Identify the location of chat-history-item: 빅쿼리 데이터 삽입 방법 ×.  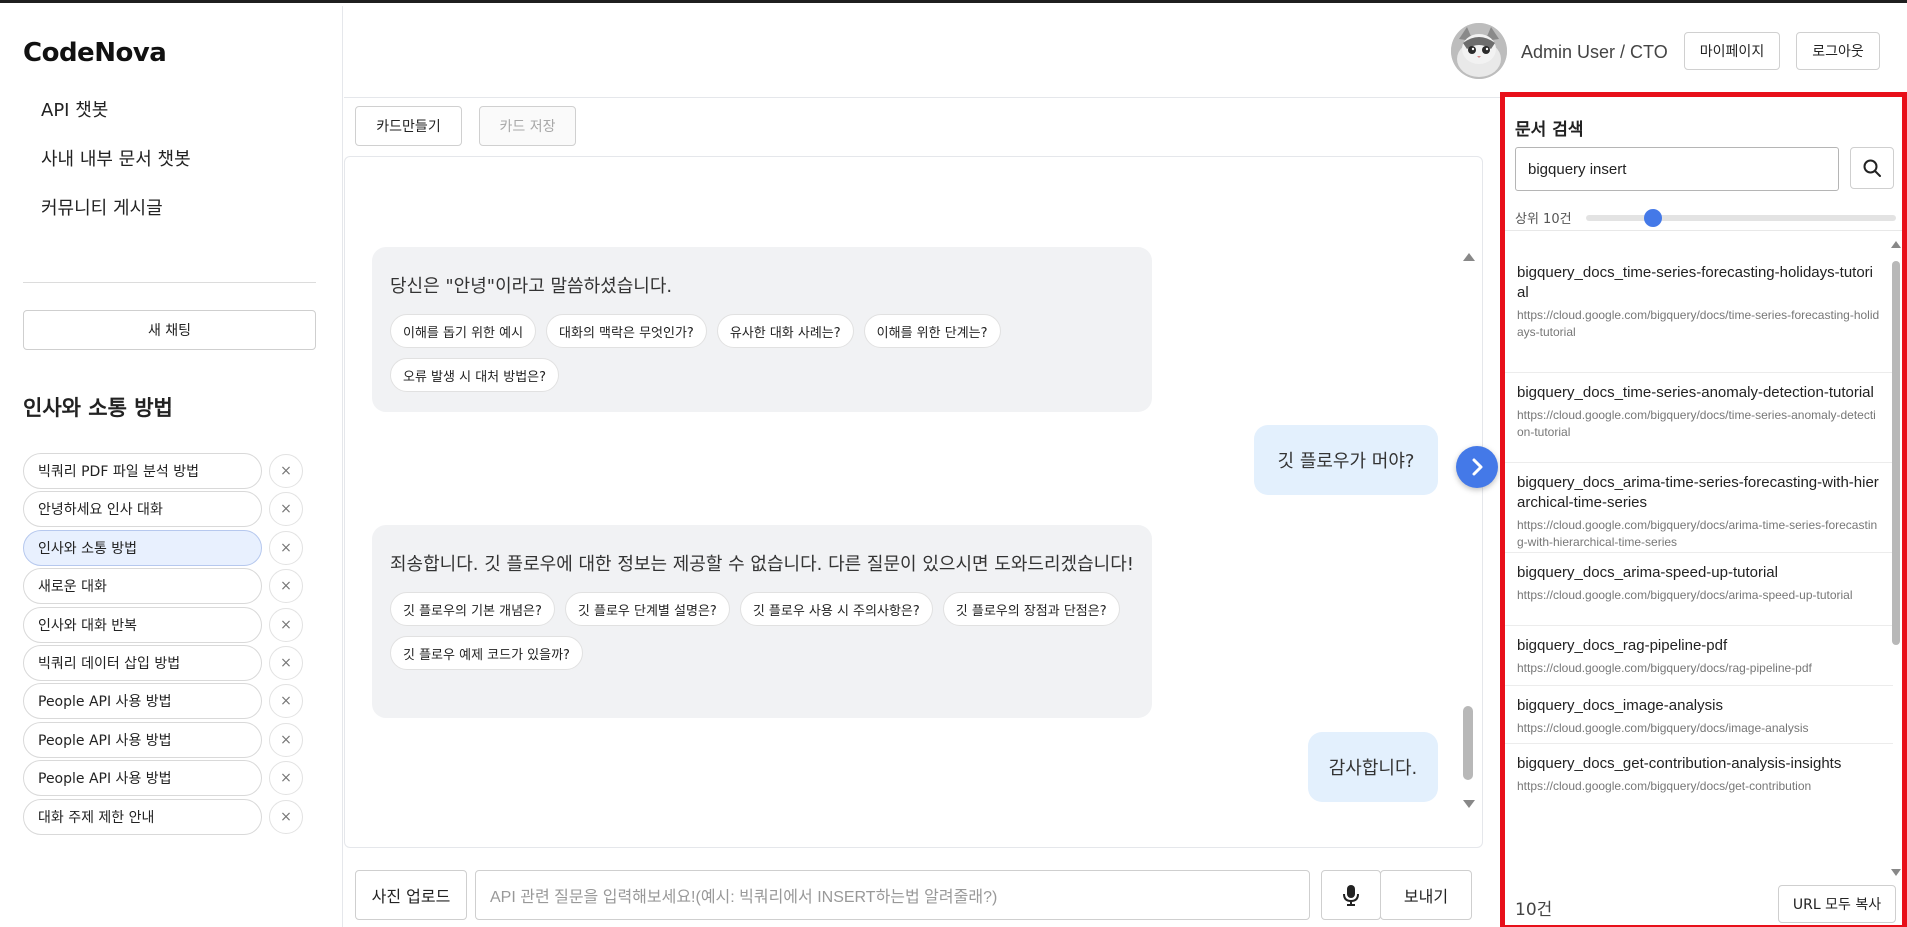
(171, 663).